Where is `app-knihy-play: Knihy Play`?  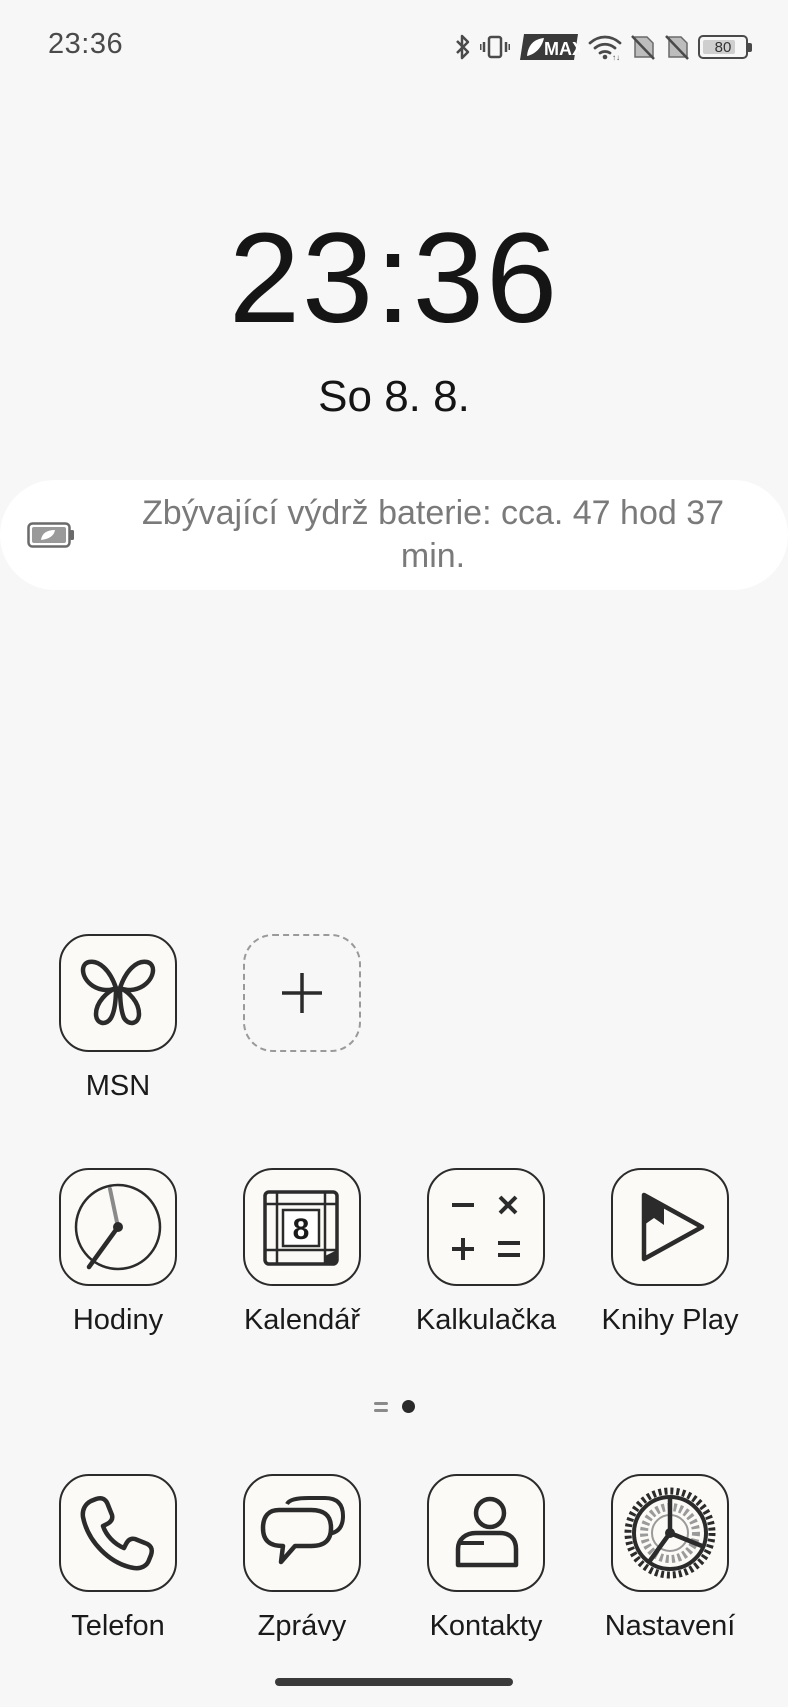 app-knihy-play: Knihy Play is located at coordinates (670, 1252).